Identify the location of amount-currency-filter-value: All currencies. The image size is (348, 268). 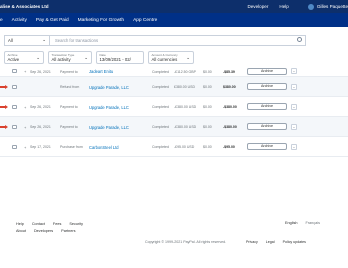
(164, 59).